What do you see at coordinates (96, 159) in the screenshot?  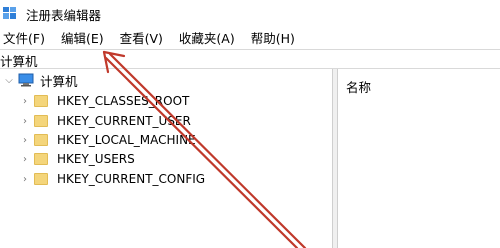 I see `tree-item-label: HKEY_USERS` at bounding box center [96, 159].